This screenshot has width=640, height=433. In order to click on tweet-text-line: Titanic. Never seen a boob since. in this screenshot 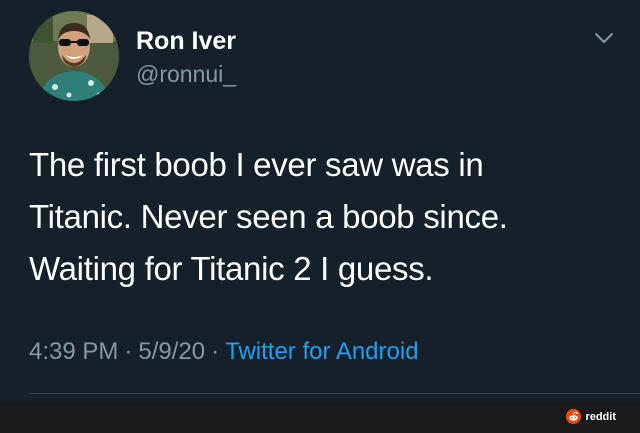, I will do `click(268, 216)`.